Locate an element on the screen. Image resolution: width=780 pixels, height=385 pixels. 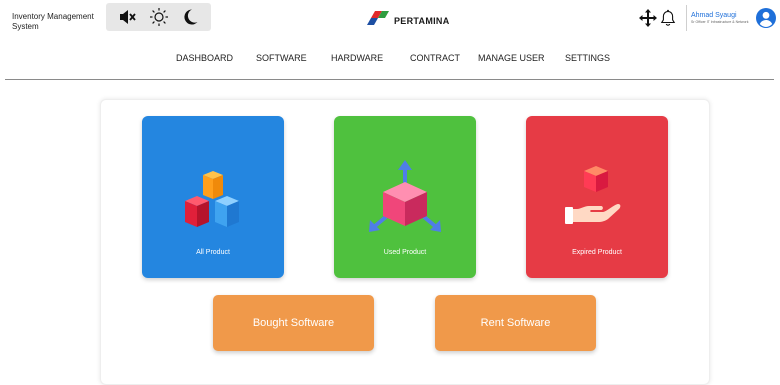
nav-contract: CONTRACT is located at coordinates (435, 58).